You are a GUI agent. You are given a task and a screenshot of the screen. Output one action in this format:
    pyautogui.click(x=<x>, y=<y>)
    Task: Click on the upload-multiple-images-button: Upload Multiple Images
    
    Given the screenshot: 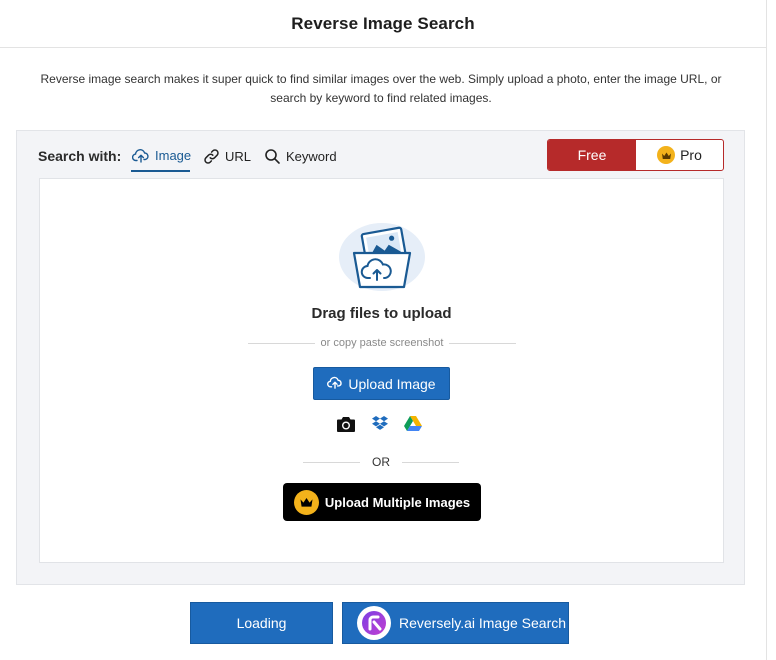 What is the action you would take?
    pyautogui.click(x=382, y=502)
    